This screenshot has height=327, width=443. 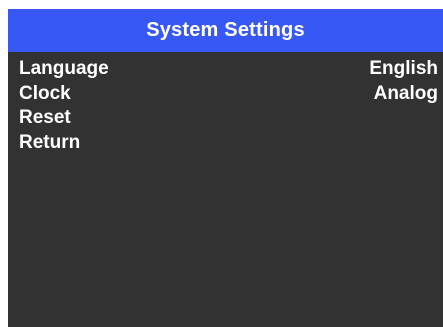 What do you see at coordinates (225, 143) in the screenshot?
I see `menu-item-return: Return` at bounding box center [225, 143].